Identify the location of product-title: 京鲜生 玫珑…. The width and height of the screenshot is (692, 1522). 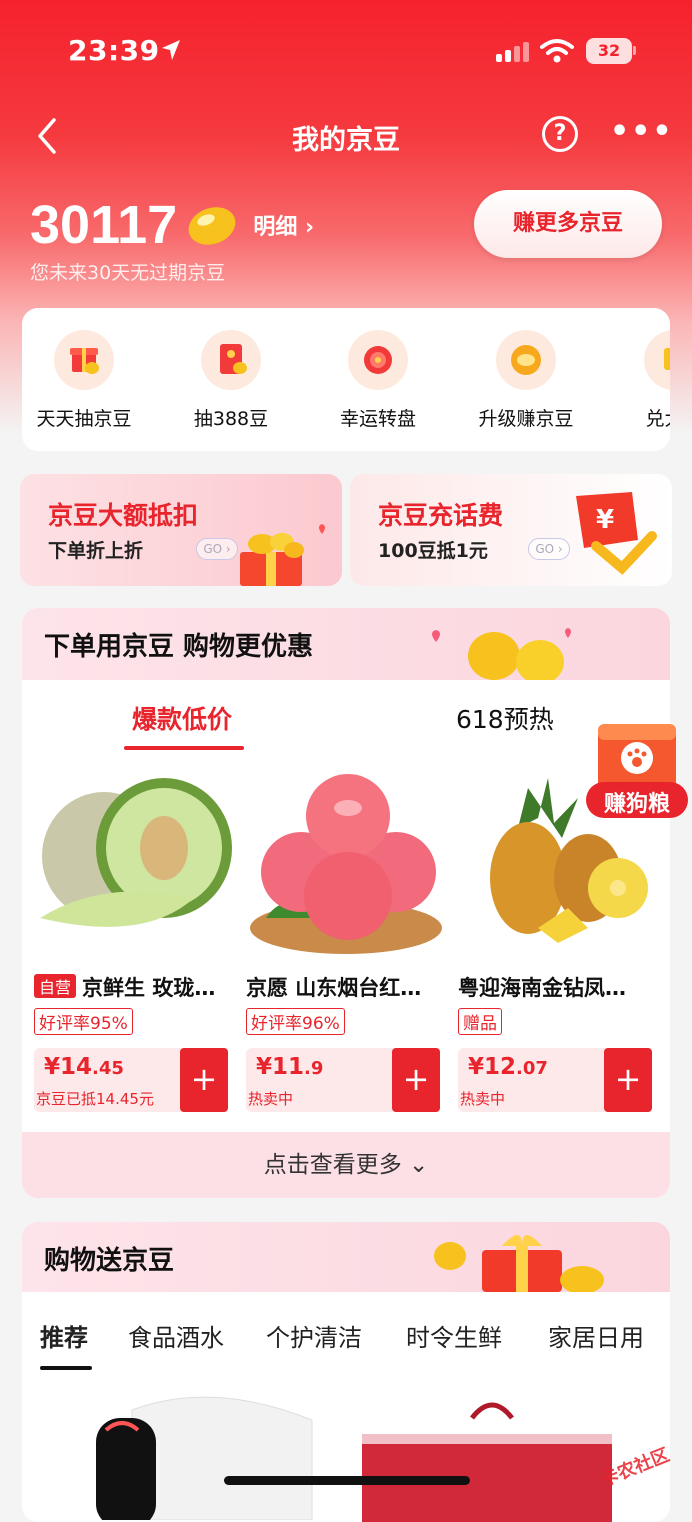
(149, 988).